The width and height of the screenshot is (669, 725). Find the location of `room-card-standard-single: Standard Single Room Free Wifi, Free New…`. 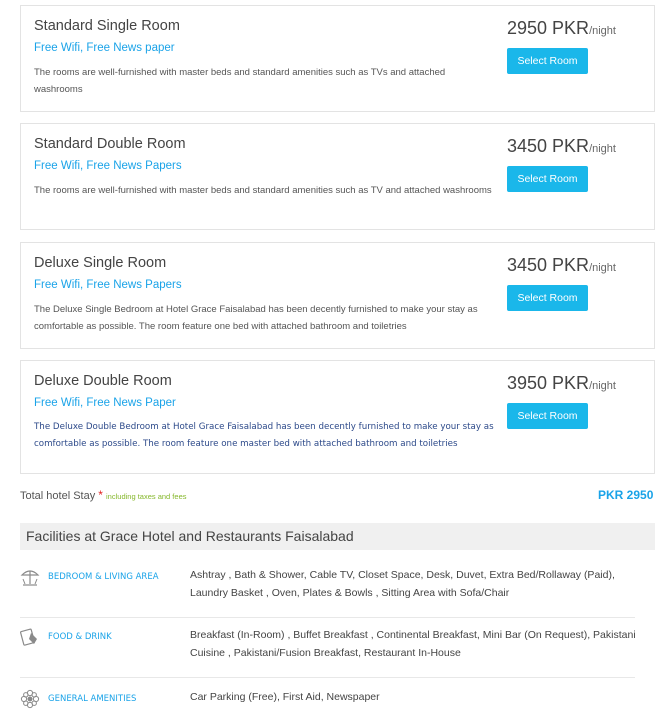

room-card-standard-single: Standard Single Room Free Wifi, Free New… is located at coordinates (337, 58).